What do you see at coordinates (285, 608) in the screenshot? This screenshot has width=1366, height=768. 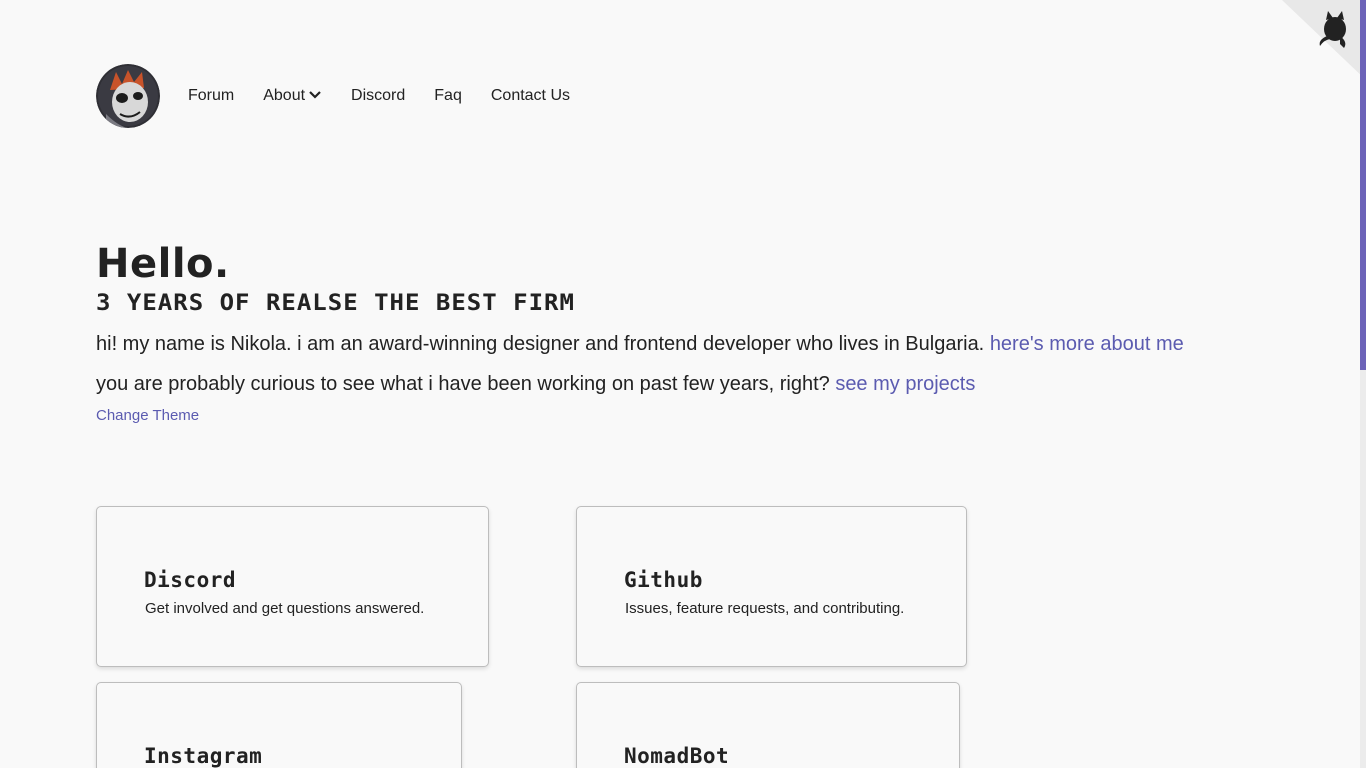 I see `card-description: Get involved and get questions answered.` at bounding box center [285, 608].